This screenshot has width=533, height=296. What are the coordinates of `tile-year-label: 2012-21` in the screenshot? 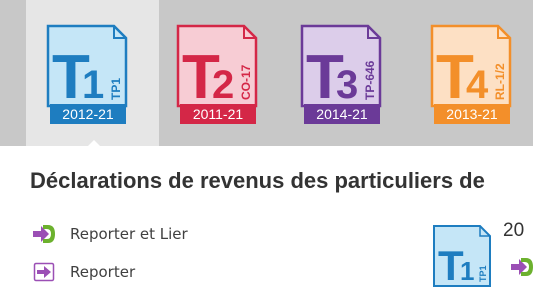 It's located at (88, 114).